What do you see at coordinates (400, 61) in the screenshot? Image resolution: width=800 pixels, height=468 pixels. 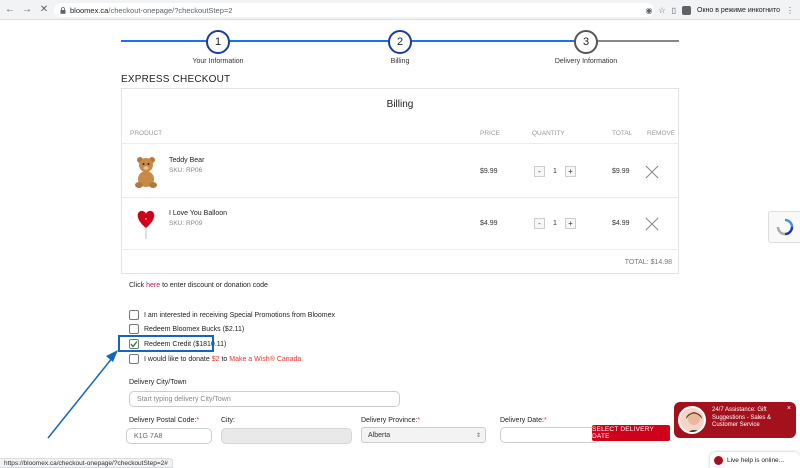 I see `step-2-label: Billing` at bounding box center [400, 61].